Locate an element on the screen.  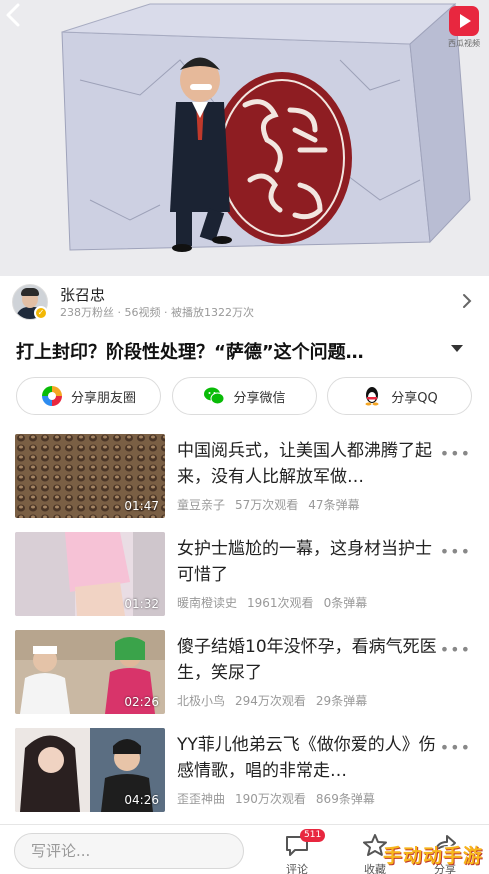
share-moments-button: 分享朋友圈 is located at coordinates (88, 396).